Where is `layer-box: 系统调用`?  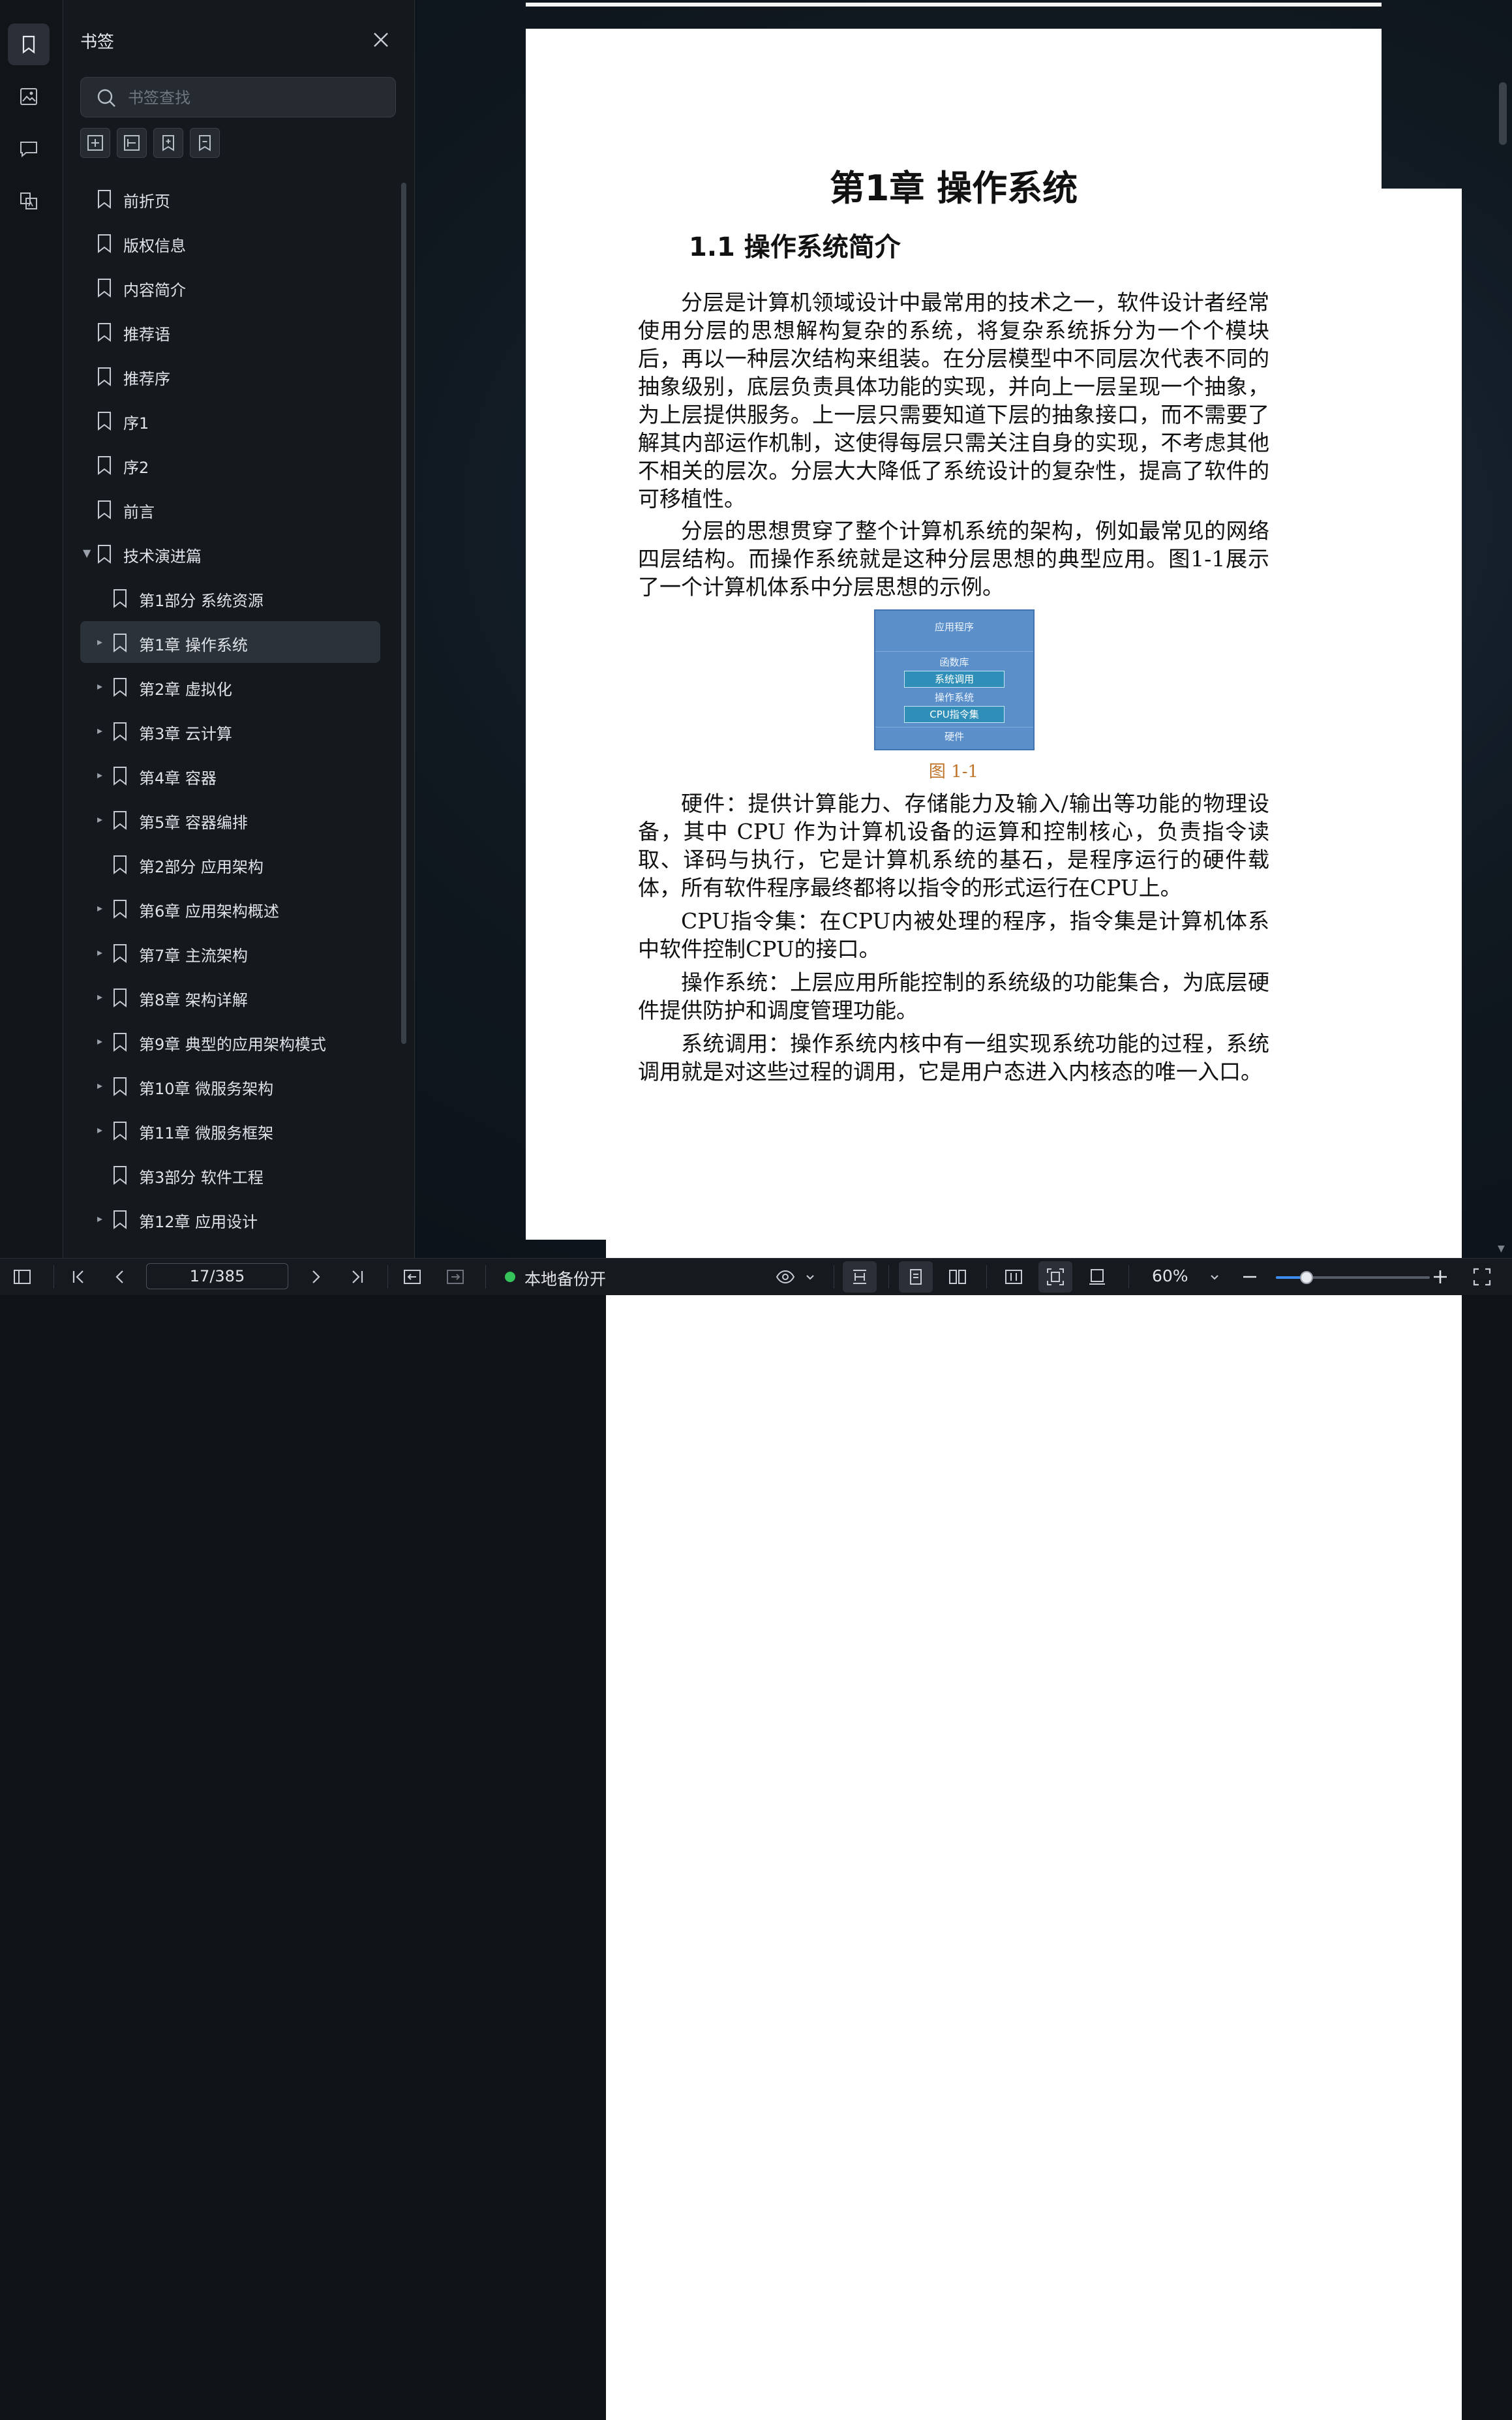
layer-box: 系统调用 is located at coordinates (954, 679).